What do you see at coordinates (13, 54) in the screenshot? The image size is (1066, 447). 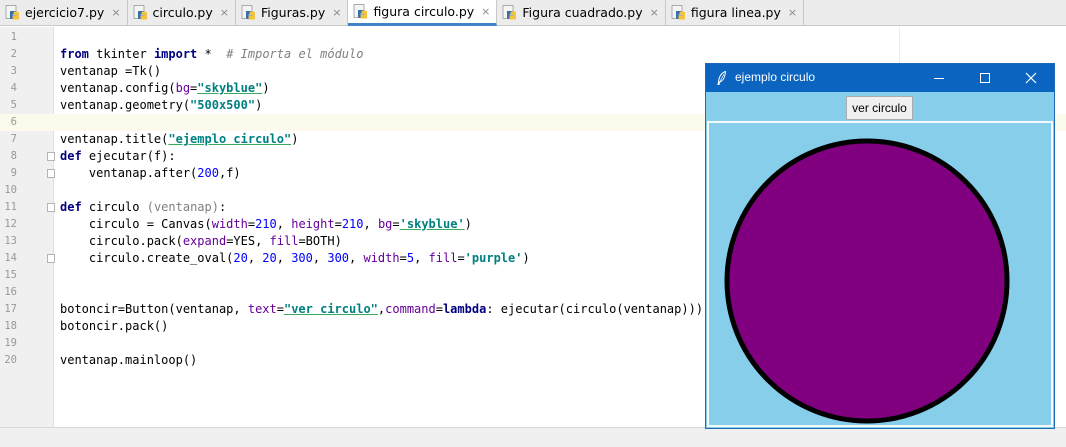 I see `line-number: 2` at bounding box center [13, 54].